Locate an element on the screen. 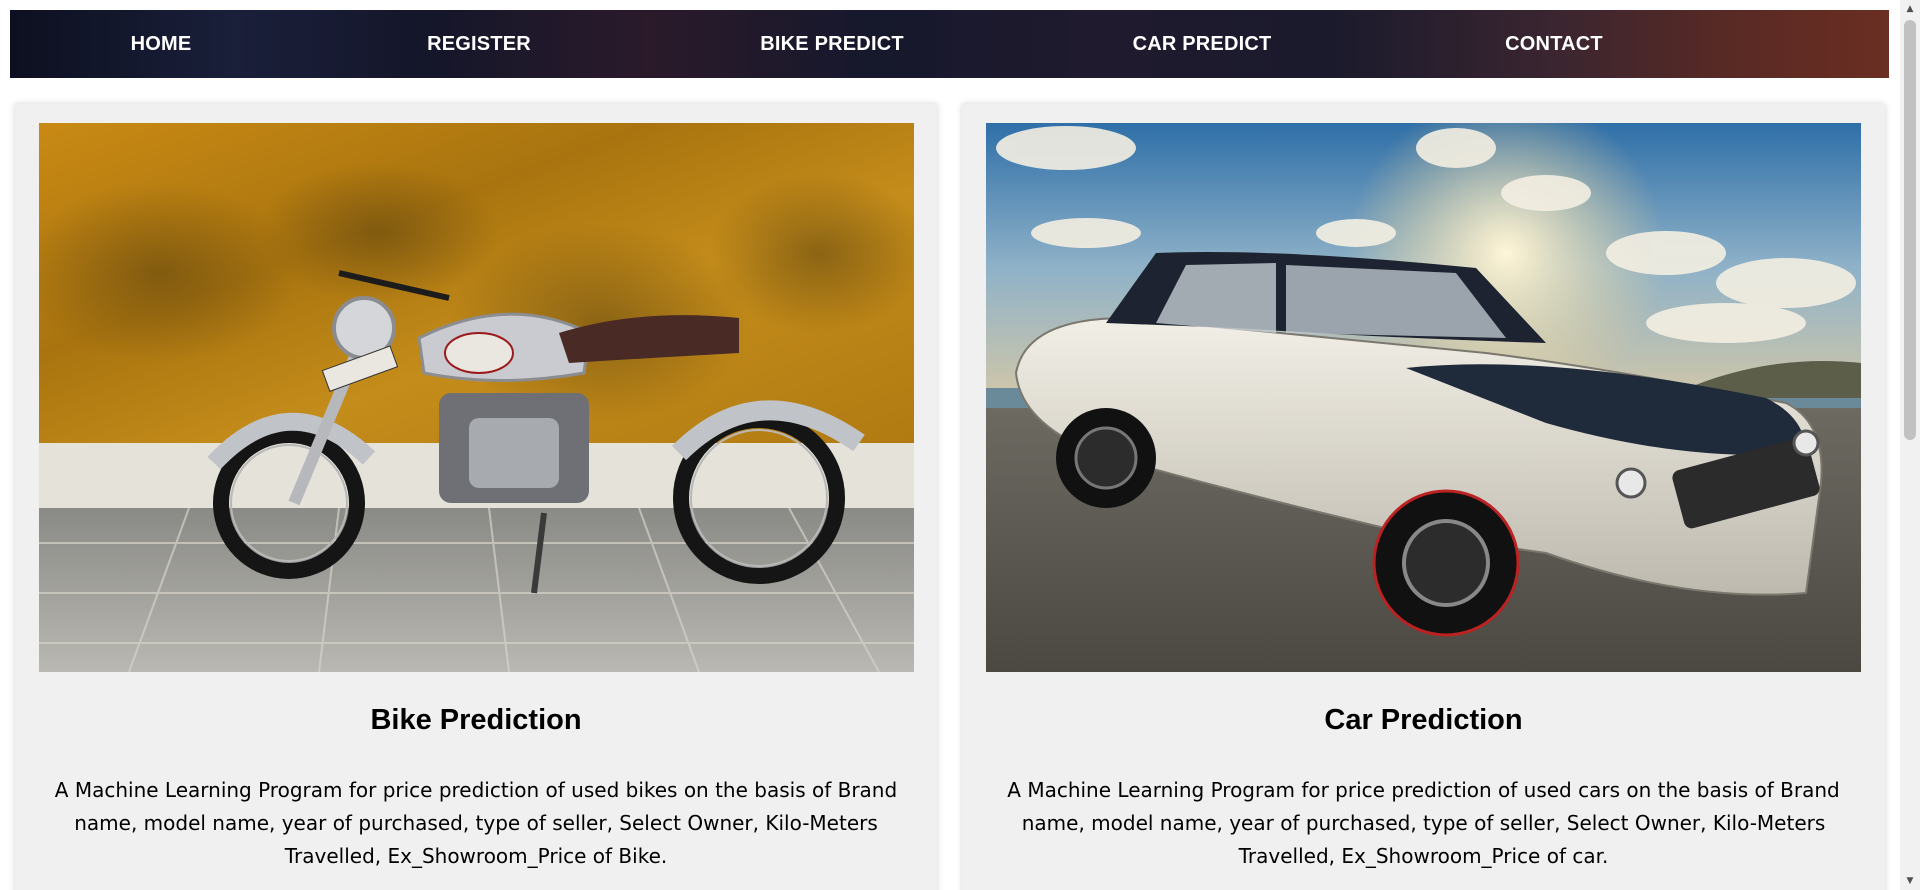 The image size is (1920, 890). nav-car-predict-link: CAR PREDICT is located at coordinates (1202, 44).